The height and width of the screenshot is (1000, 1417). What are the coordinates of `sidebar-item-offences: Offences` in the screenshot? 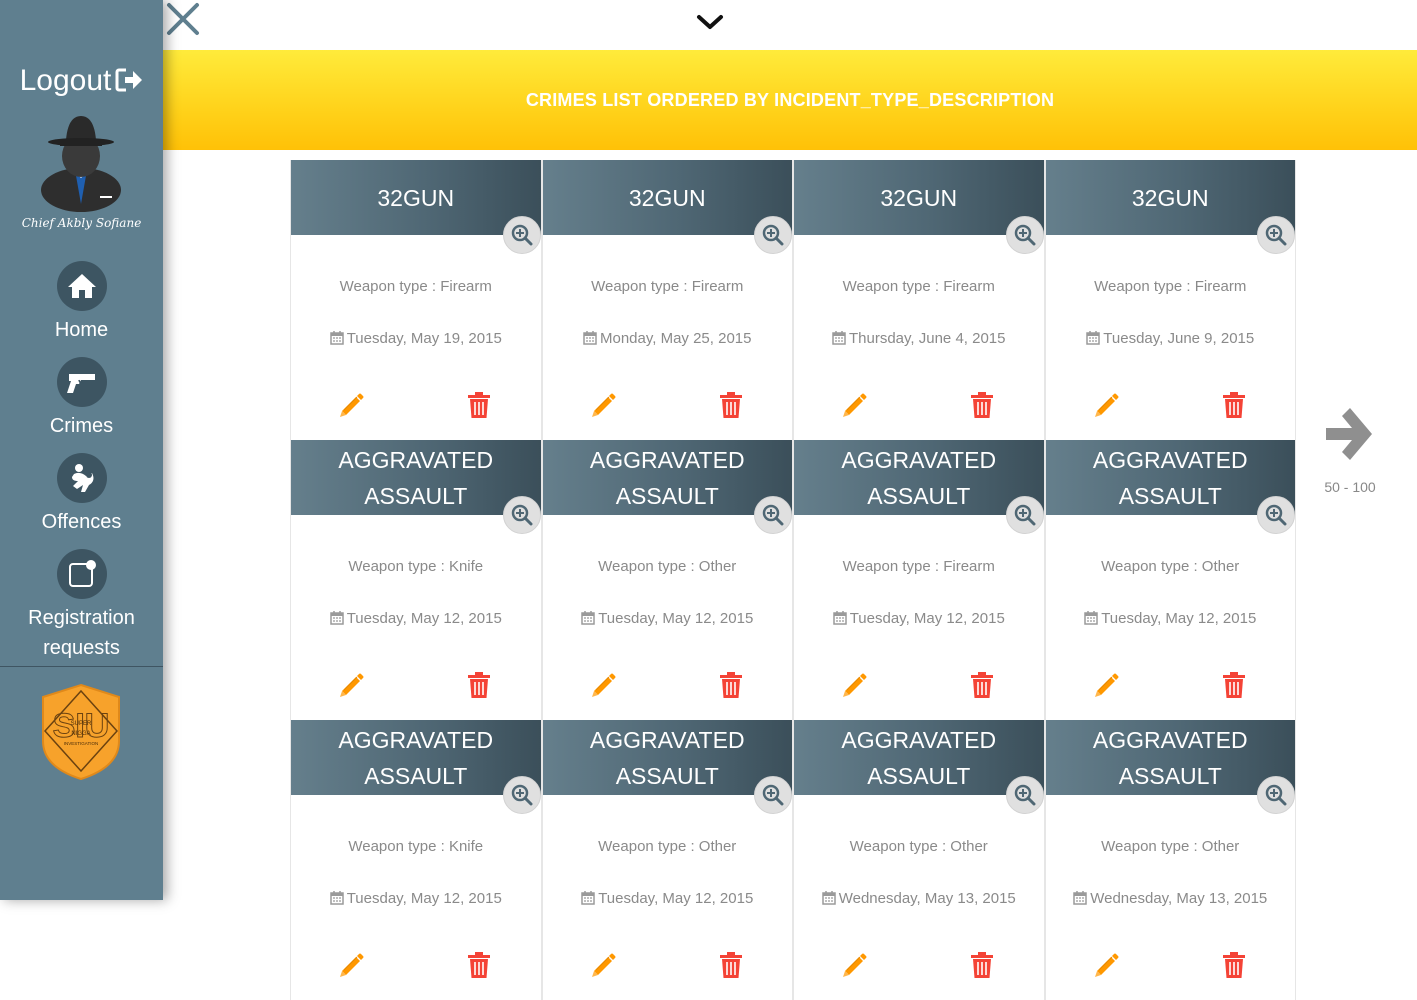 It's located at (81, 495).